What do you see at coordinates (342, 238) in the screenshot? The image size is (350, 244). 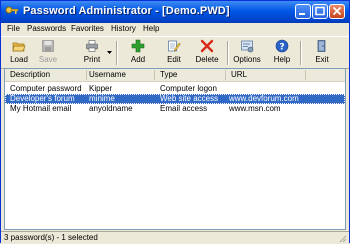 I see `resize-grip-icon` at bounding box center [342, 238].